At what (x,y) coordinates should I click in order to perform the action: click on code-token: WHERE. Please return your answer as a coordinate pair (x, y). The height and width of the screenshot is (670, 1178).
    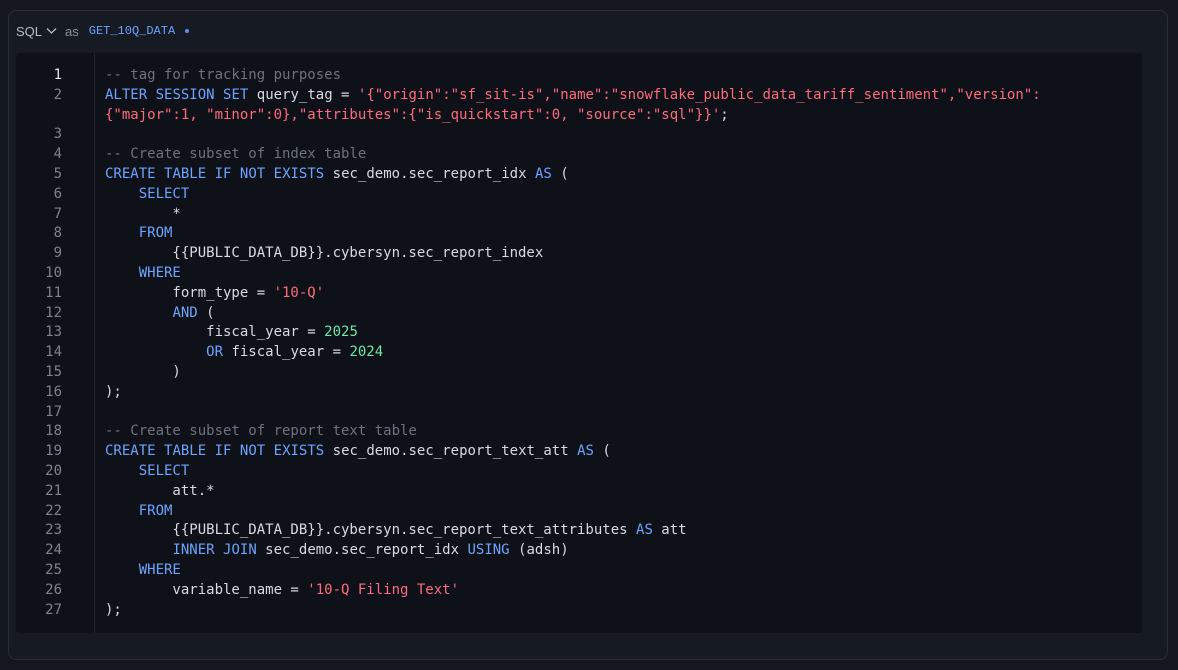
    Looking at the image, I should click on (159, 570).